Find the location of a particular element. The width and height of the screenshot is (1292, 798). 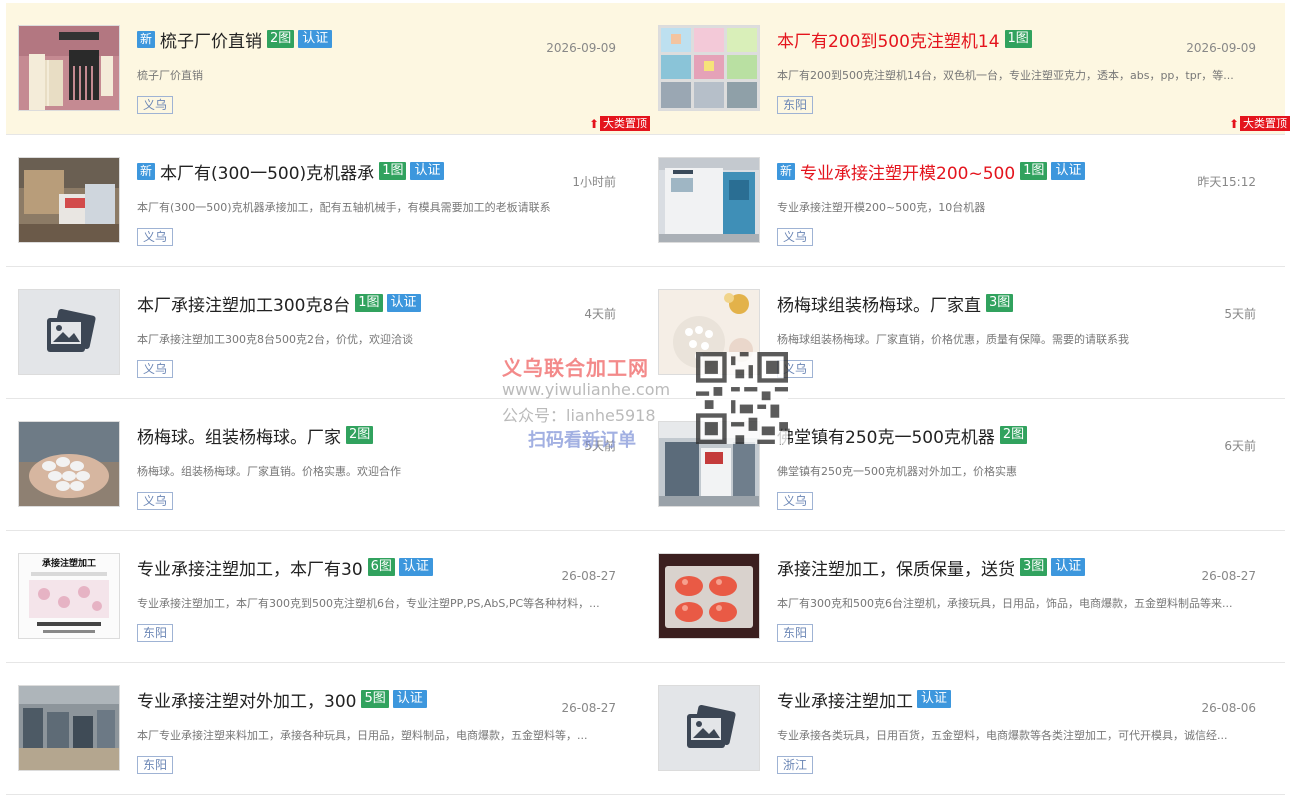

listing-title-link: 本厂承接注塑加工300克8台 is located at coordinates (243, 303).